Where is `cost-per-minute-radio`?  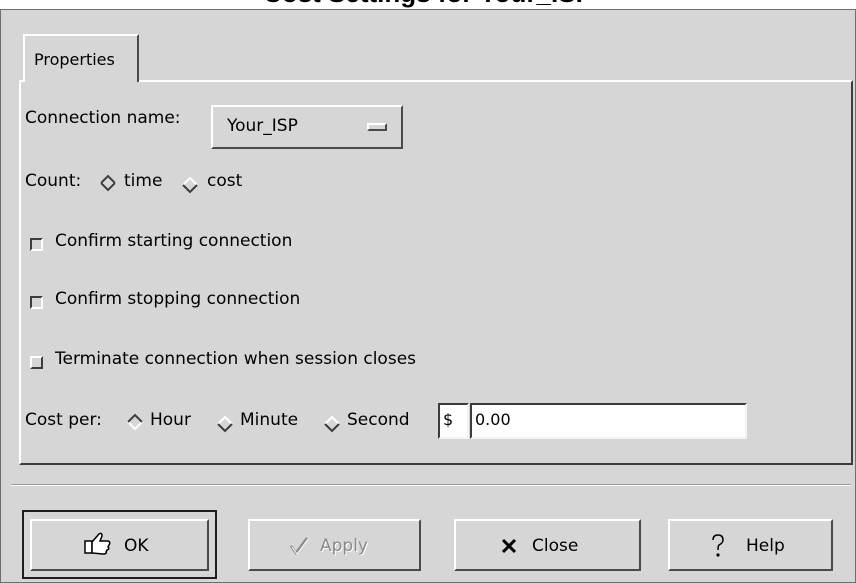 cost-per-minute-radio is located at coordinates (225, 424).